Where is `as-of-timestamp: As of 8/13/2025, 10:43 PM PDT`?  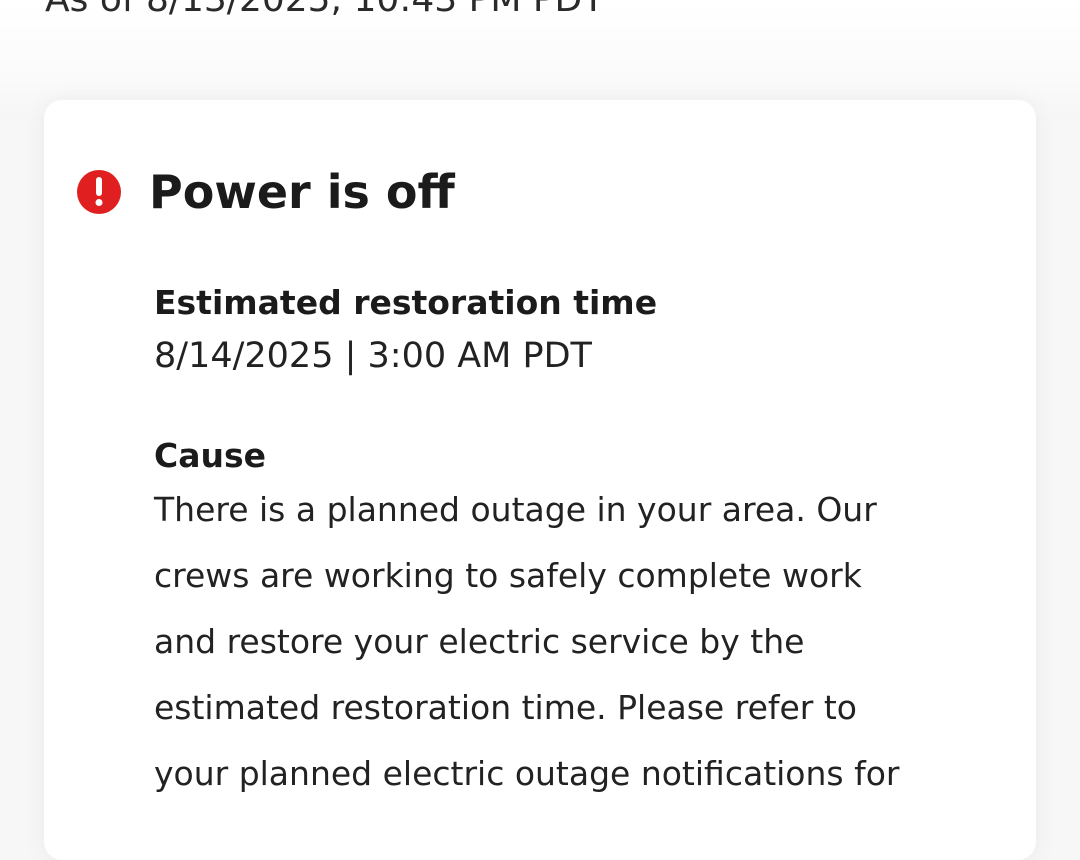
as-of-timestamp: As of 8/13/2025, 10:43 PM PDT is located at coordinates (324, 11).